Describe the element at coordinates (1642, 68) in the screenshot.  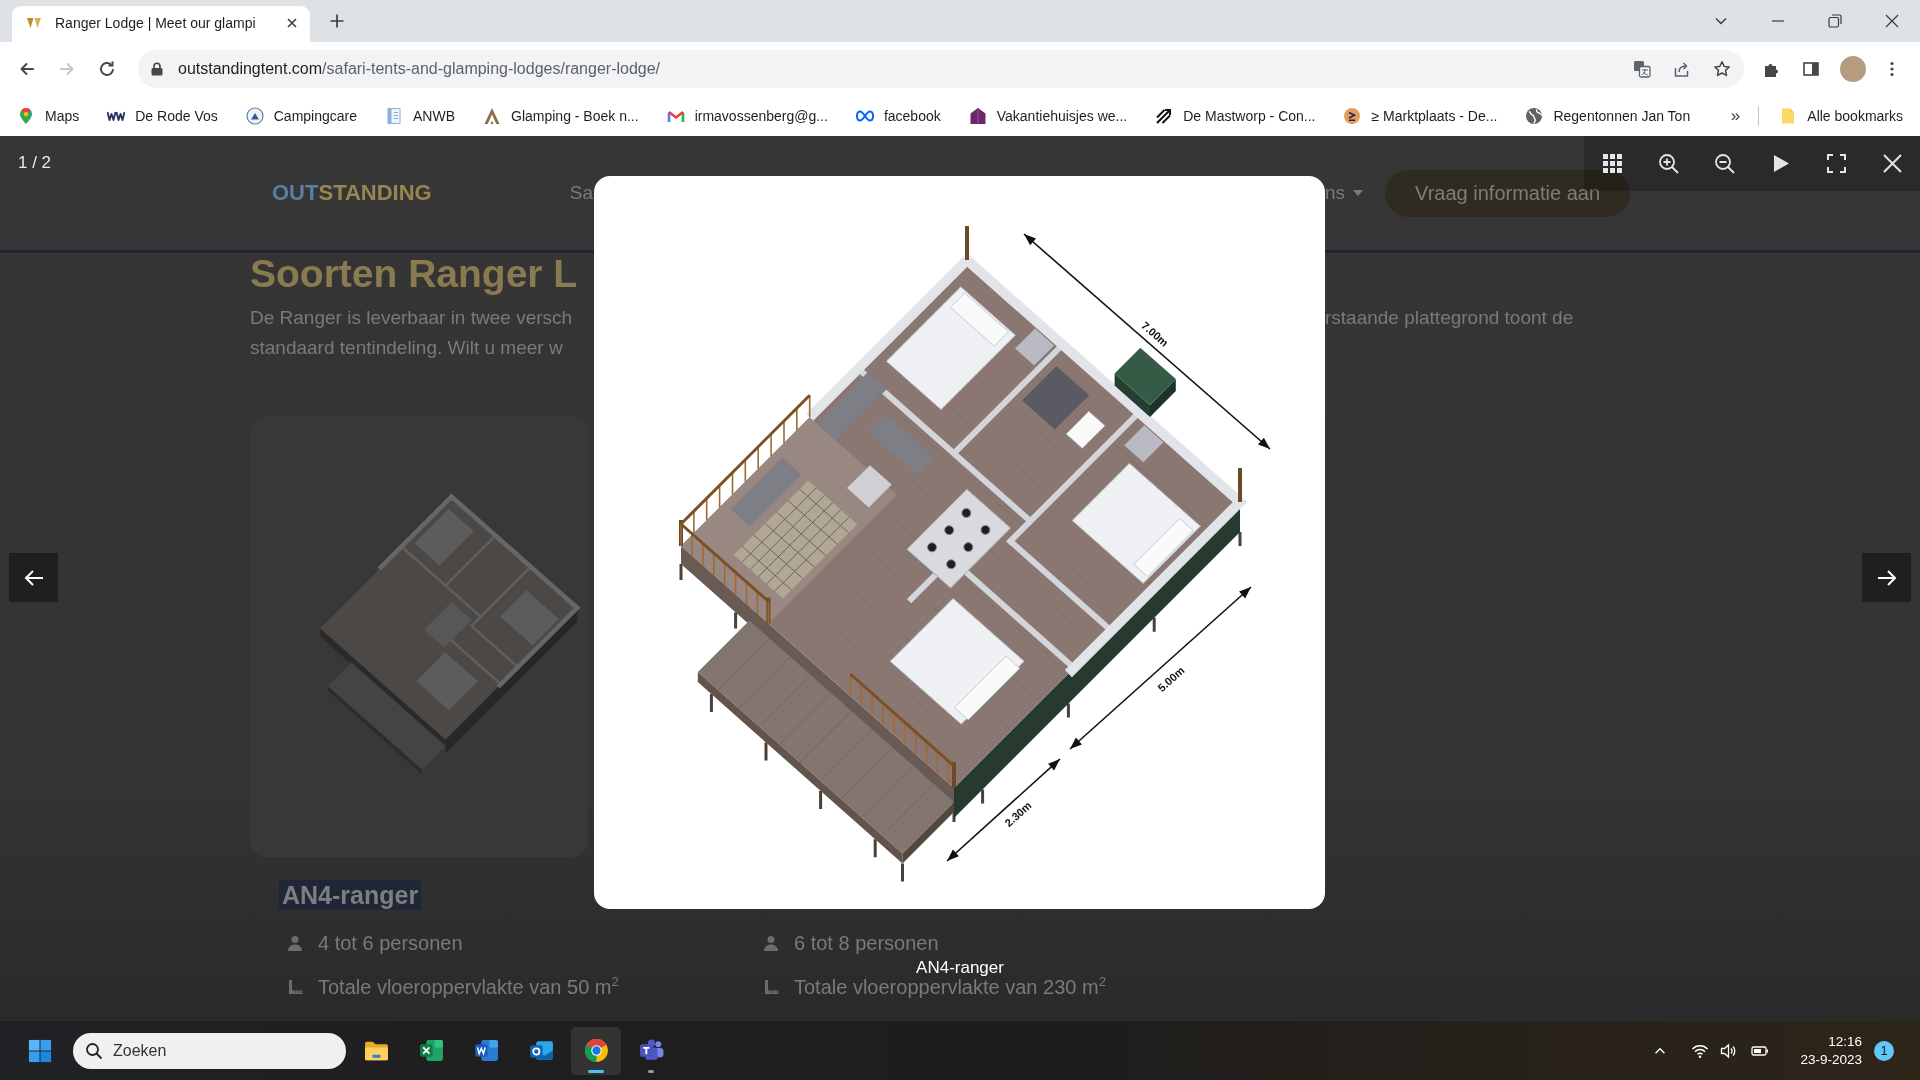
I see `translate-icon` at that location.